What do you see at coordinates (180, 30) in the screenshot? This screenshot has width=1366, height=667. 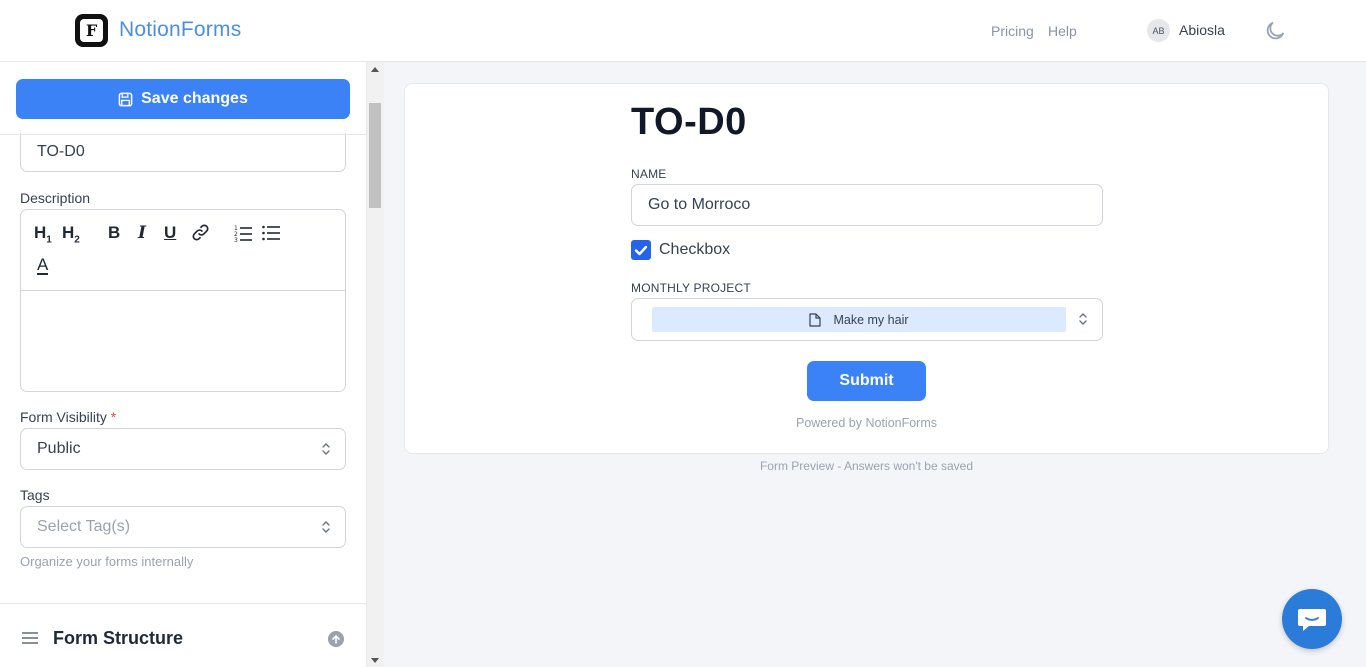 I see `brand-name: NotionForms` at bounding box center [180, 30].